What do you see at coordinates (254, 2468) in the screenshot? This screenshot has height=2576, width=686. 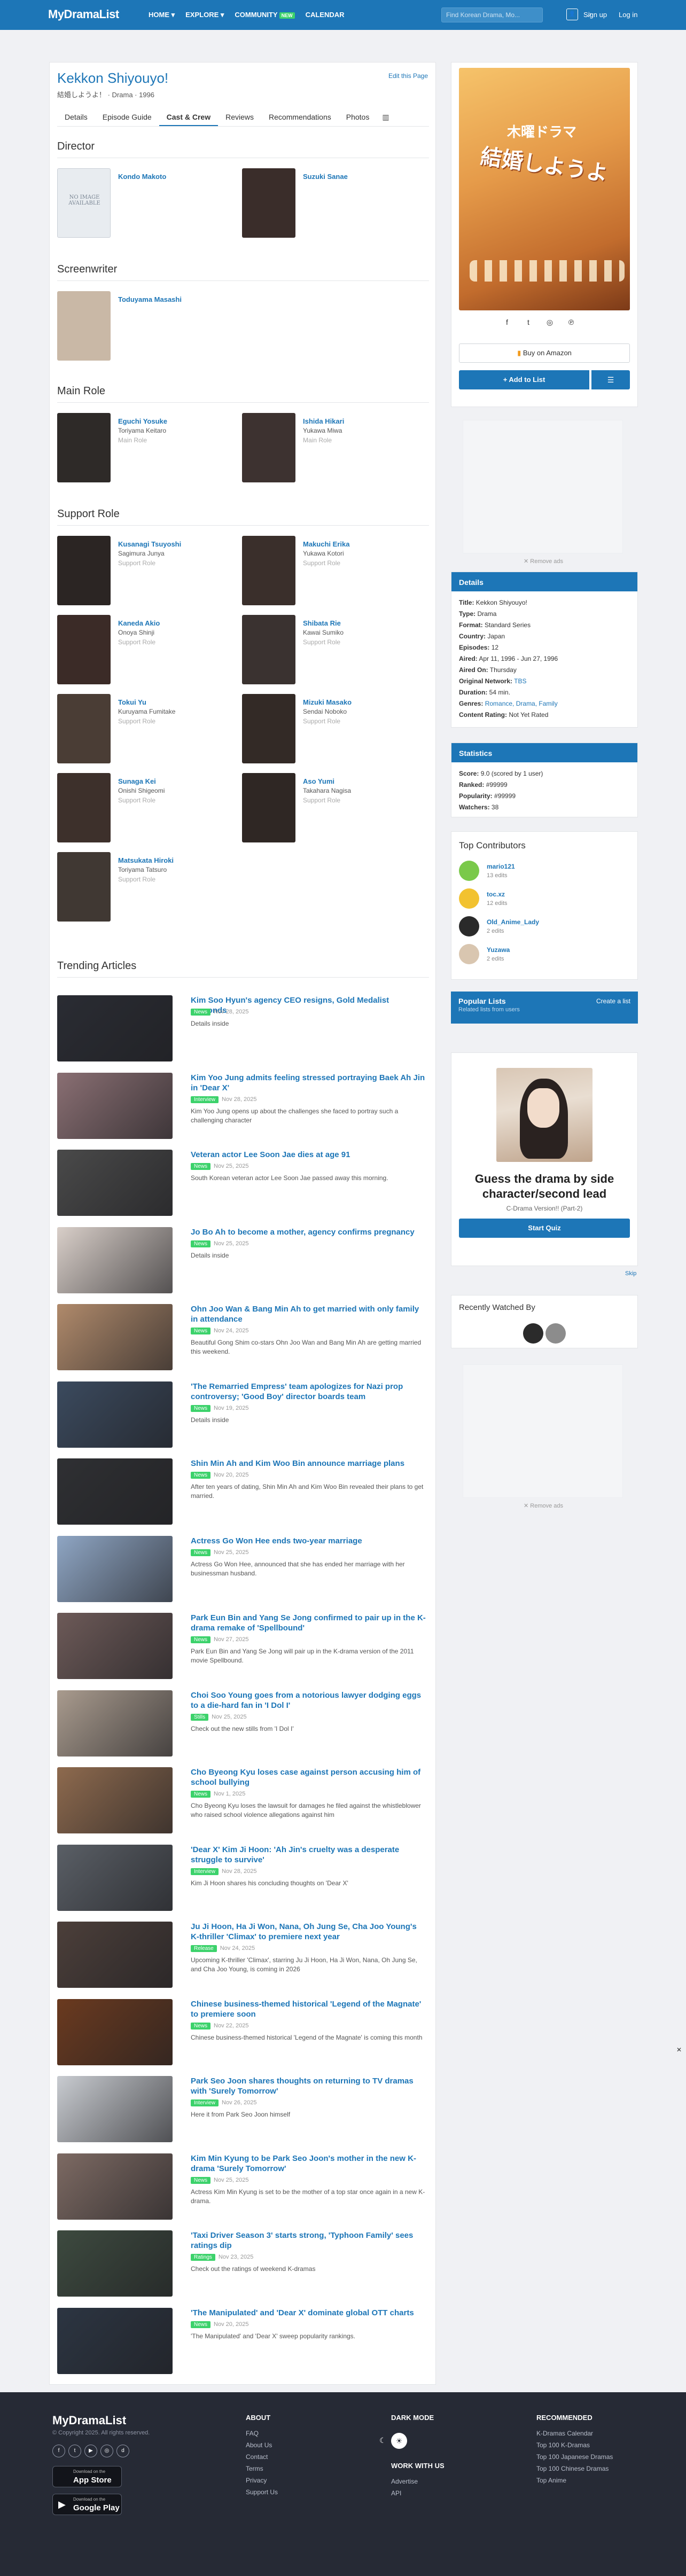 I see `footer-link: Terms` at bounding box center [254, 2468].